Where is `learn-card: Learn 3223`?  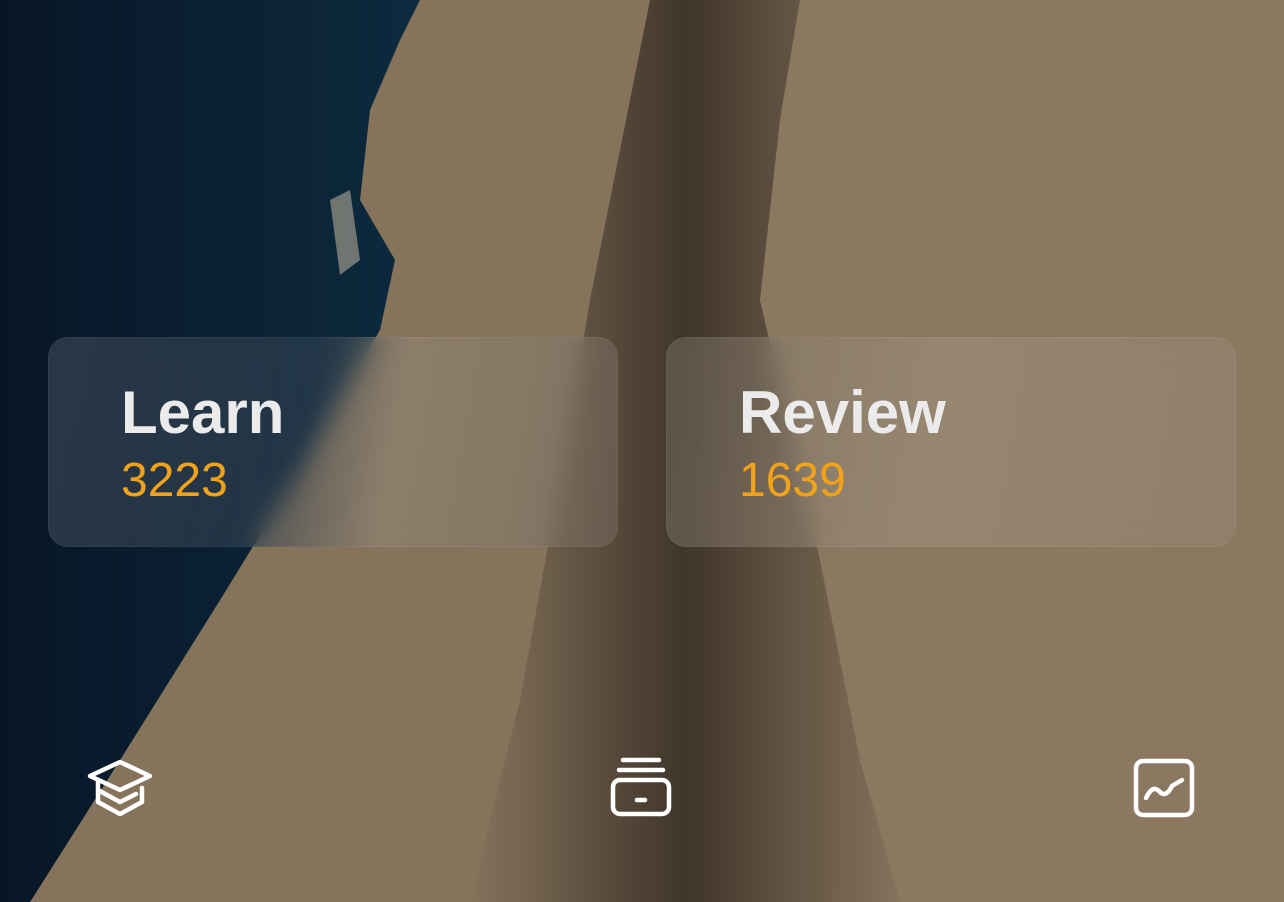 learn-card: Learn 3223 is located at coordinates (333, 442).